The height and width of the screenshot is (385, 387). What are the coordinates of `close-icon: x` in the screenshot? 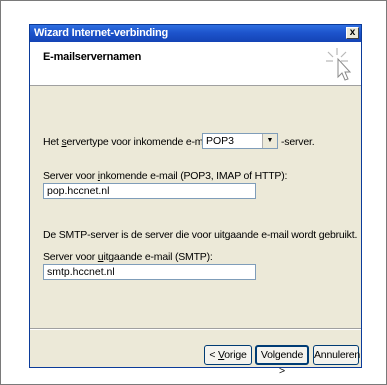 It's located at (352, 32).